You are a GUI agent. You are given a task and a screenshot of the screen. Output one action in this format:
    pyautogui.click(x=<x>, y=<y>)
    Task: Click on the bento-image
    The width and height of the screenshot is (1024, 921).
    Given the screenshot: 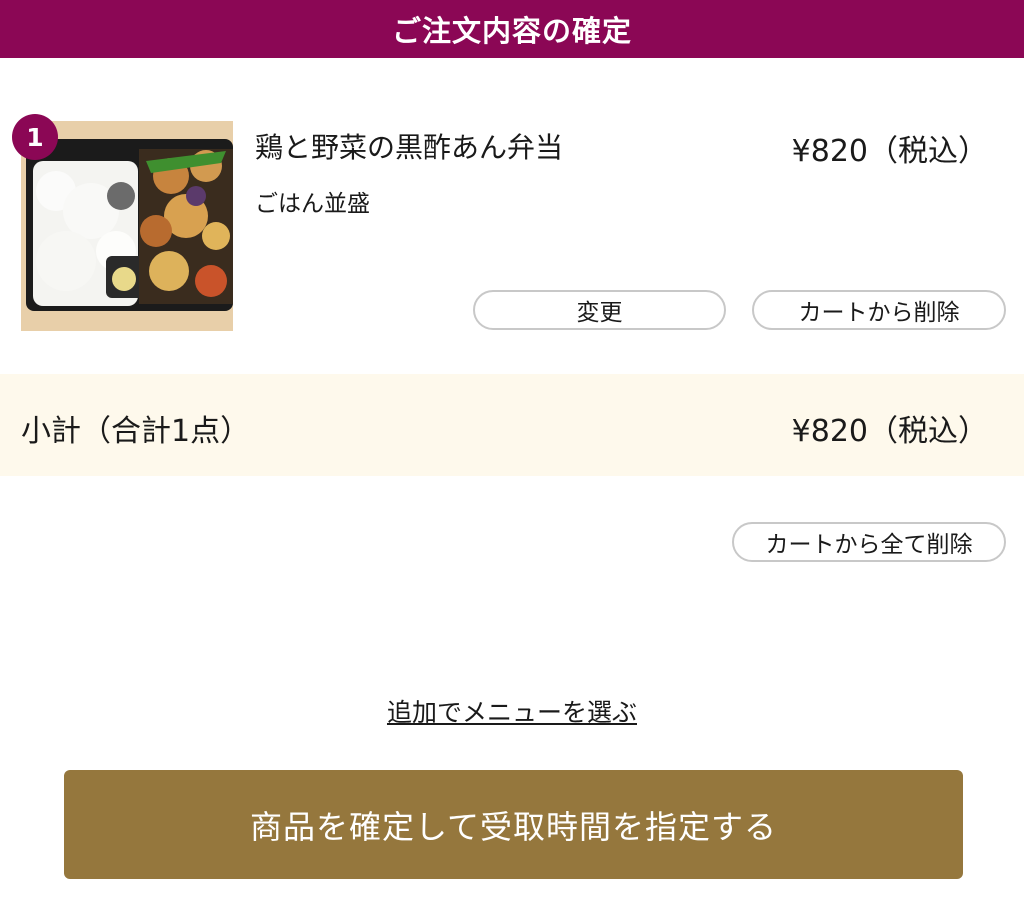 What is the action you would take?
    pyautogui.click(x=127, y=226)
    